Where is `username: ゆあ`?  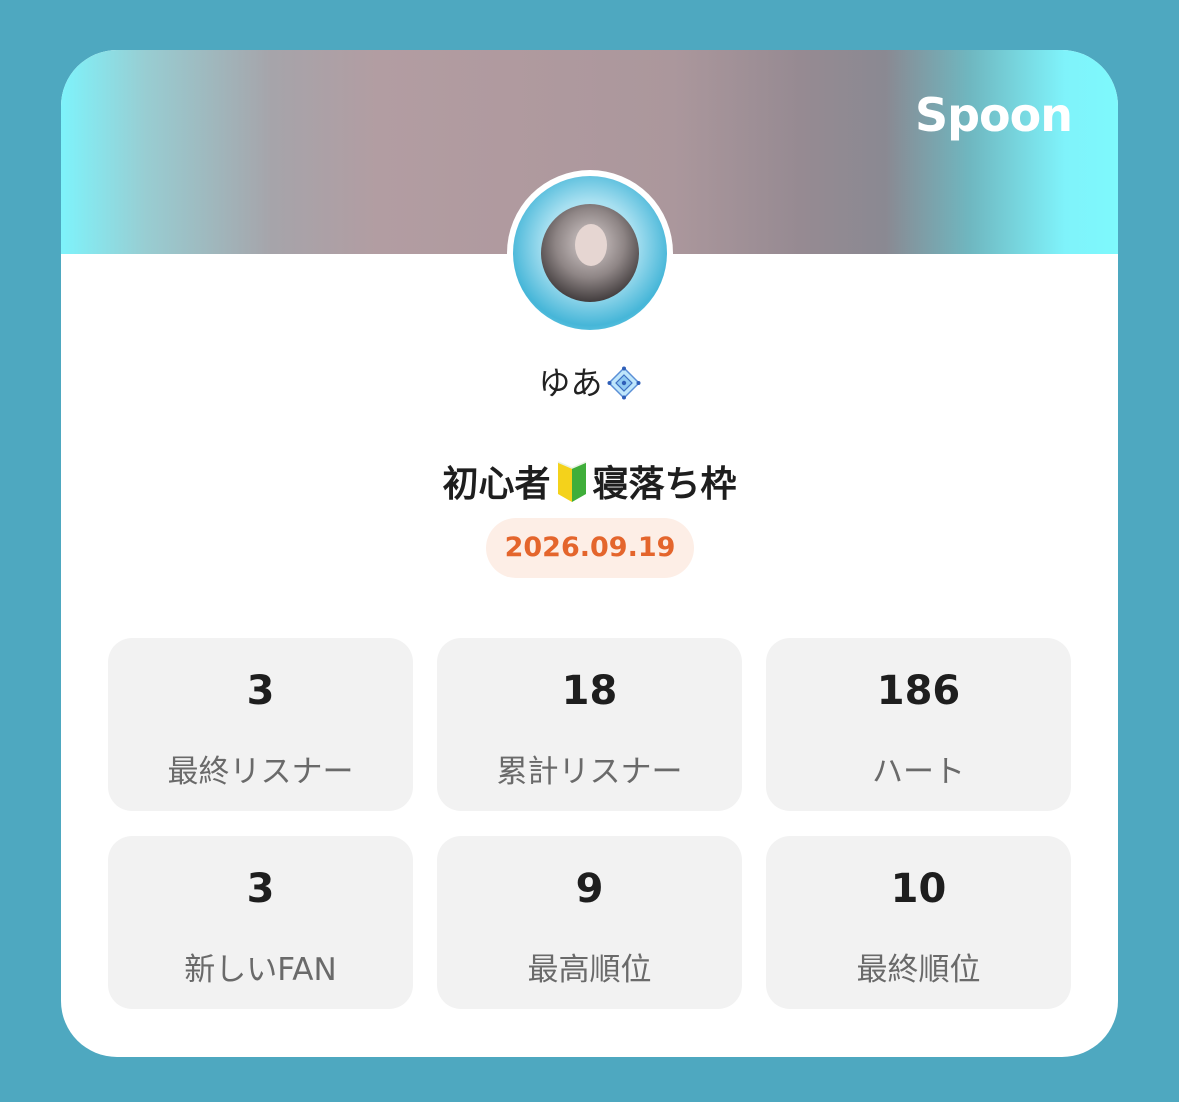 username: ゆあ is located at coordinates (589, 381).